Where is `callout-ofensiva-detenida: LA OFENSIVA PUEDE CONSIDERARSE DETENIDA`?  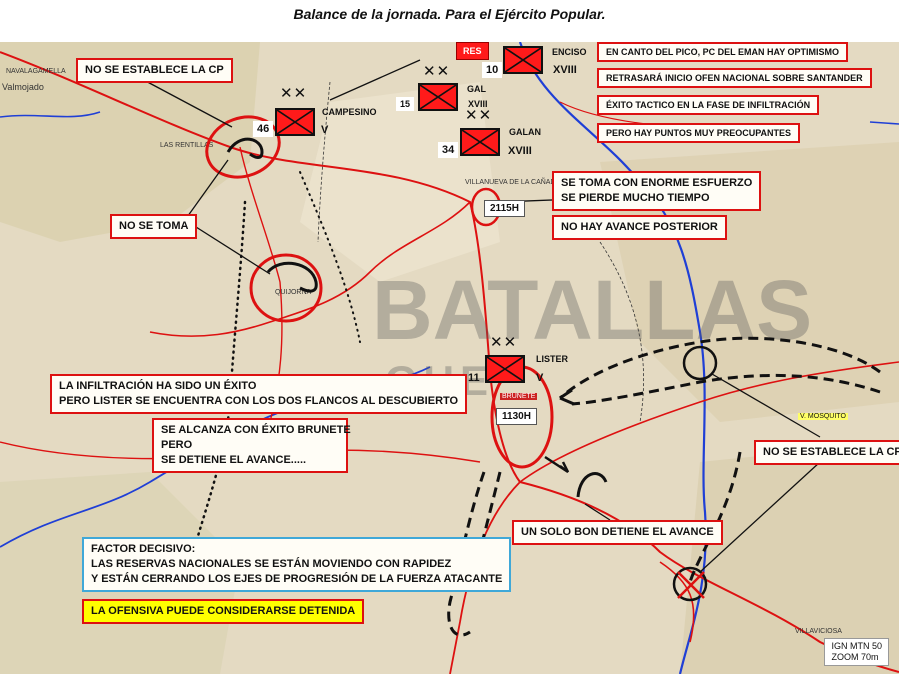
callout-ofensiva-detenida: LA OFENSIVA PUEDE CONSIDERARSE DETENIDA is located at coordinates (223, 611).